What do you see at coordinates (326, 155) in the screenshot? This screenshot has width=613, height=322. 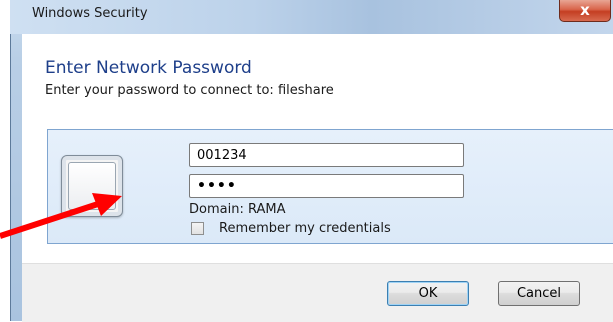 I see `username-field` at bounding box center [326, 155].